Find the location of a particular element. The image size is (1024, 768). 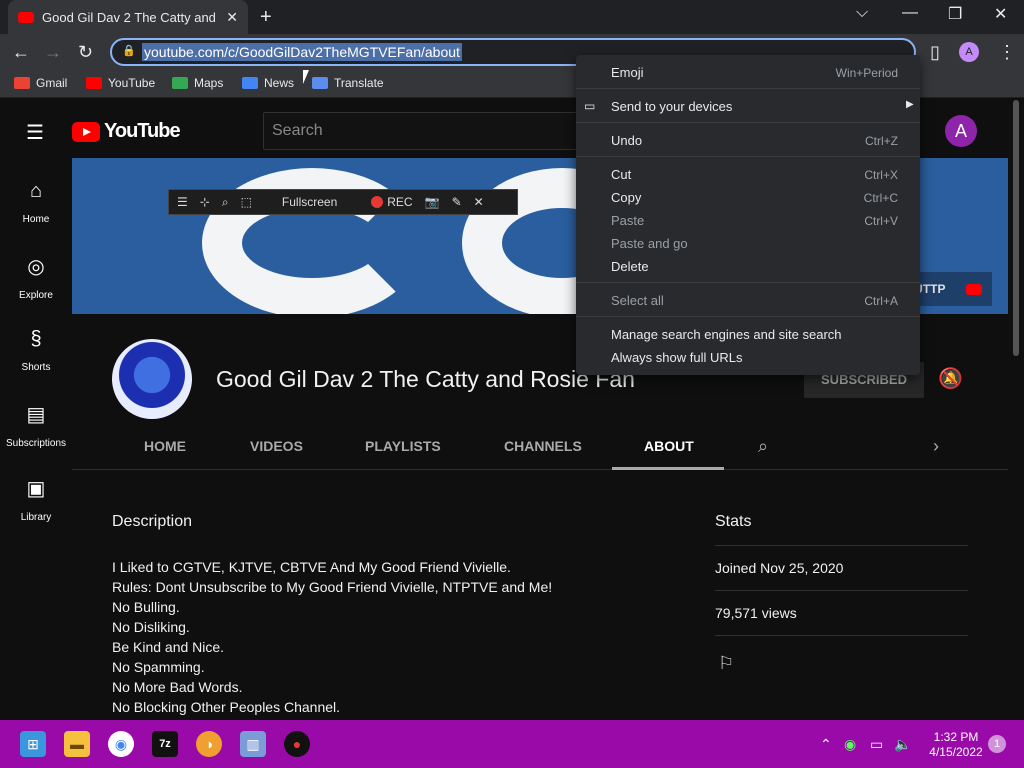

search-placeholder: Search is located at coordinates (297, 130).